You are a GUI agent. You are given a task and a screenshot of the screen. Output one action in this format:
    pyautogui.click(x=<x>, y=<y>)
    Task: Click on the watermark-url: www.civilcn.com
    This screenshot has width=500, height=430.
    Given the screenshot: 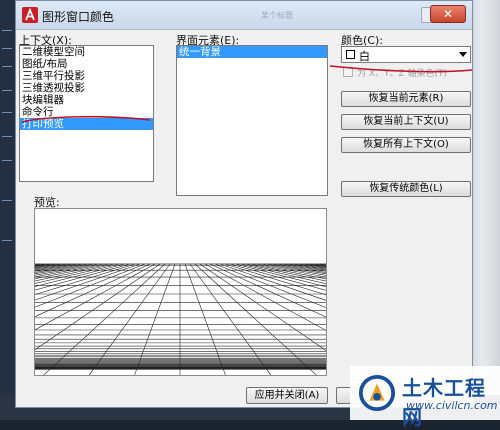 What is the action you would take?
    pyautogui.click(x=452, y=405)
    